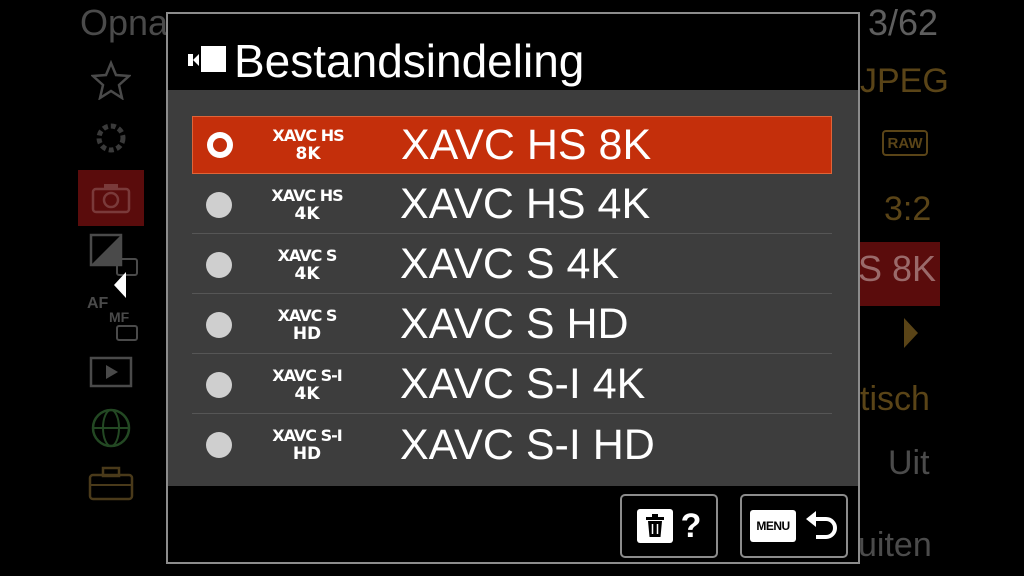 Image resolution: width=1024 pixels, height=576 pixels. Describe the element at coordinates (98, 303) in the screenshot. I see `svg-text: AF` at that location.